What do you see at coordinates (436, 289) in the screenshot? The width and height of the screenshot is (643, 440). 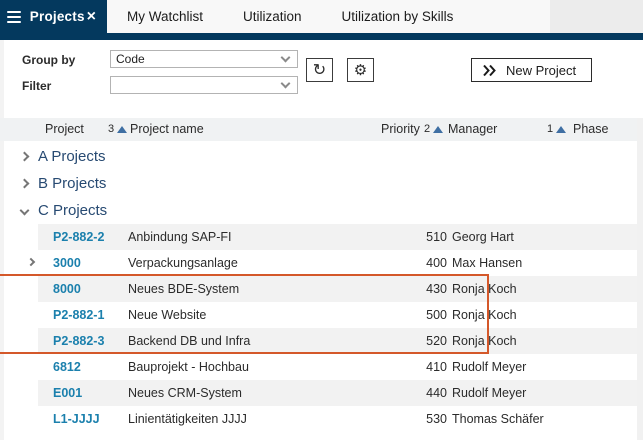 I see `project-priority: 430` at bounding box center [436, 289].